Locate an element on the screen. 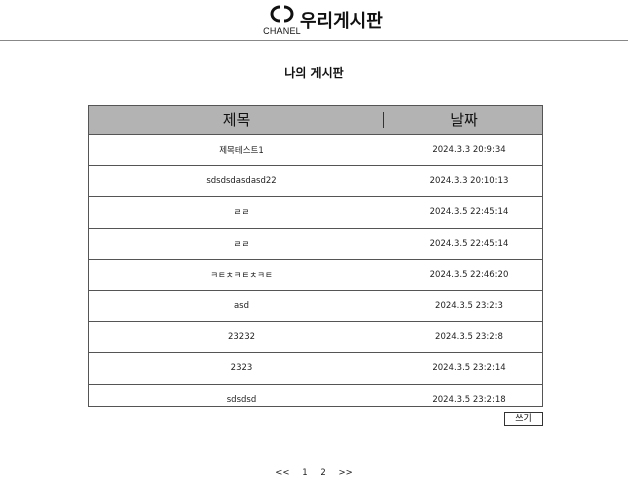 The width and height of the screenshot is (628, 495). page-link-2: 2 is located at coordinates (322, 473).